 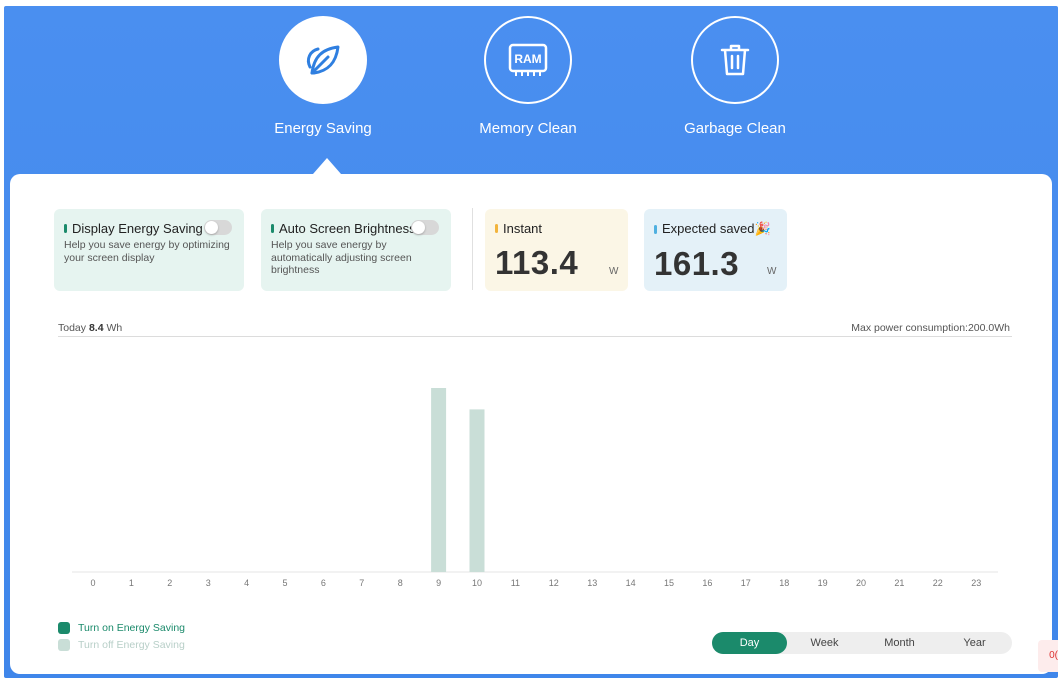 What do you see at coordinates (592, 583) in the screenshot?
I see `x-tick-label-13: 13` at bounding box center [592, 583].